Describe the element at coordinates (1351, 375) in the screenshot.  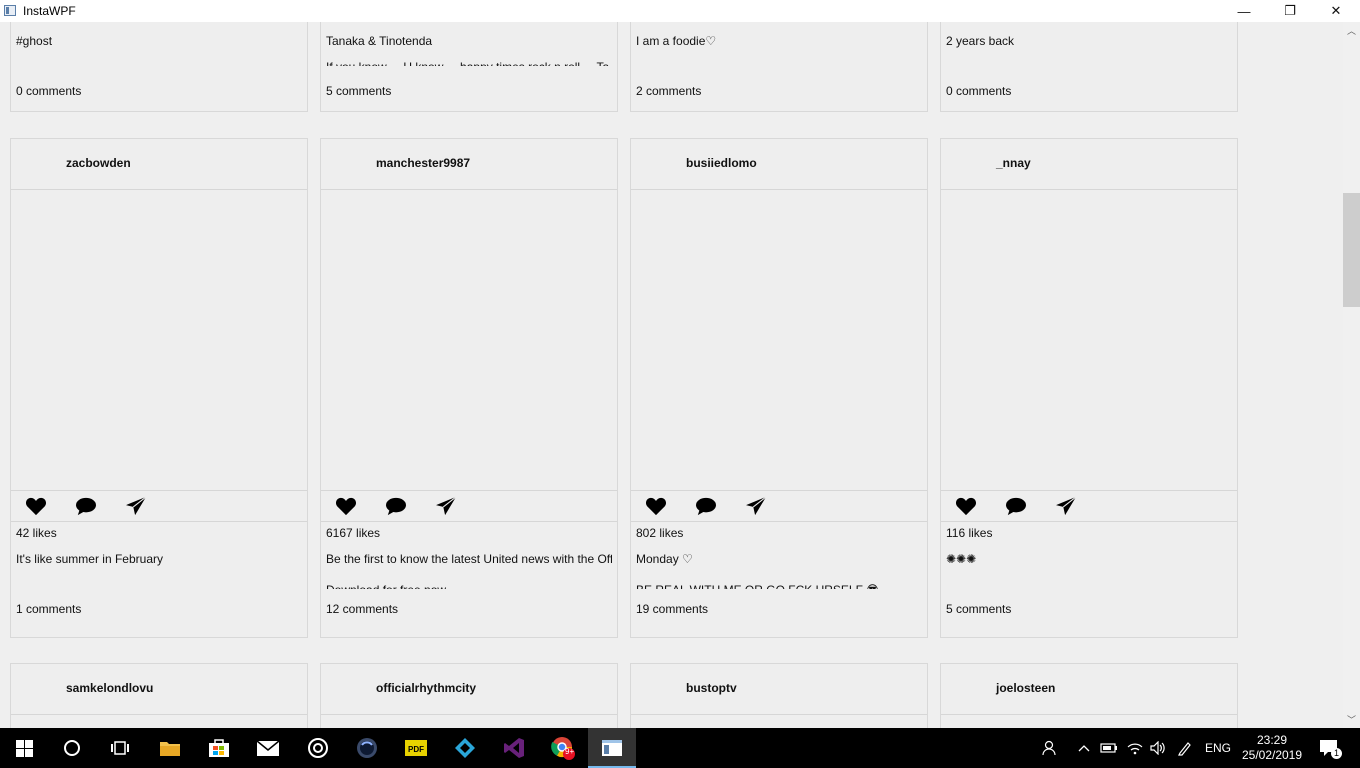
I see `vertical-scrollbar: ︿ ﹀` at that location.